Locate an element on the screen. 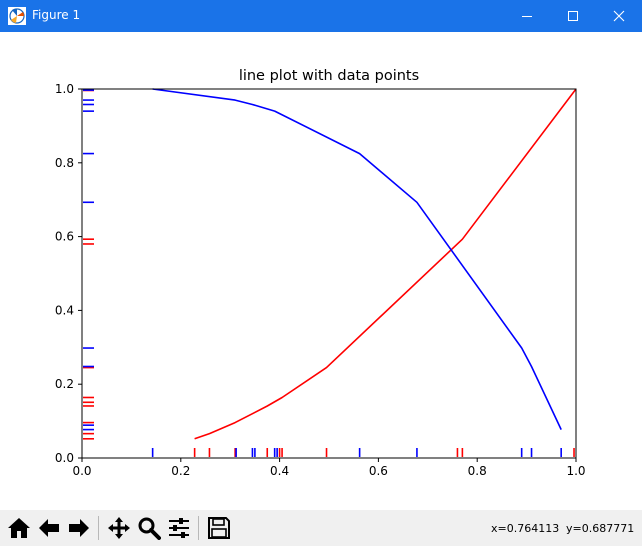  cursor-x-readout: x=0.764113 is located at coordinates (525, 528).